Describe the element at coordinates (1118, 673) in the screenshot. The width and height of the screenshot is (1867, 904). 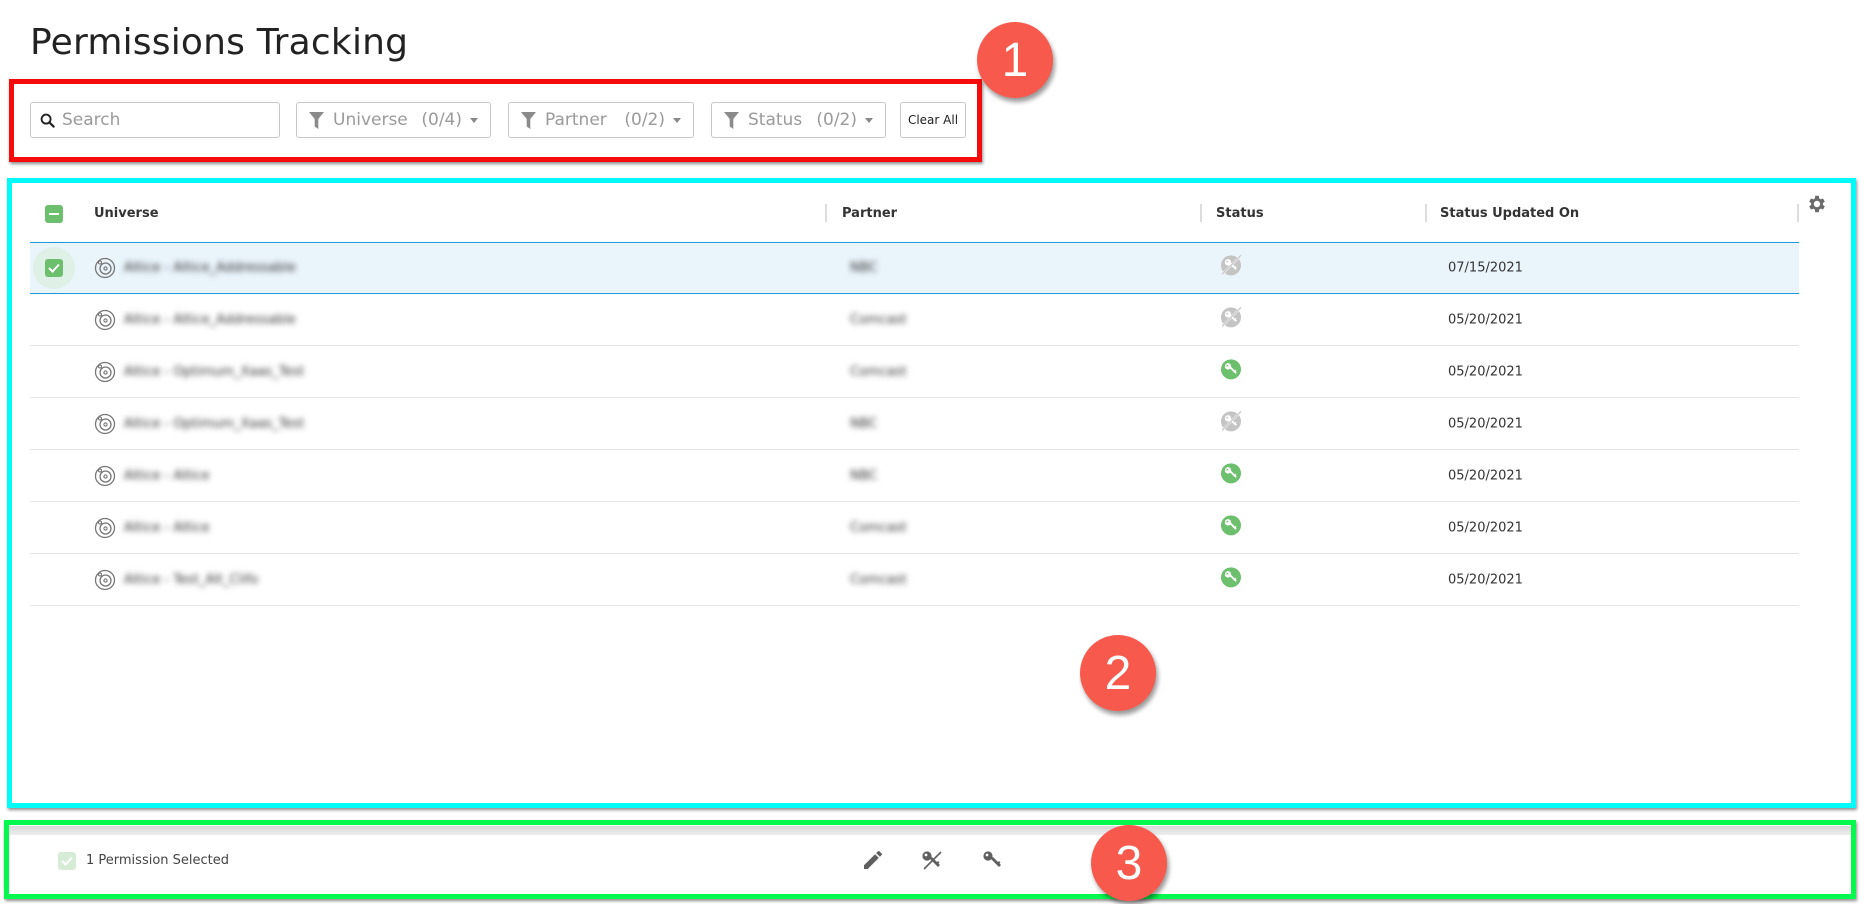
I see `annotation-badge-2: 2` at that location.